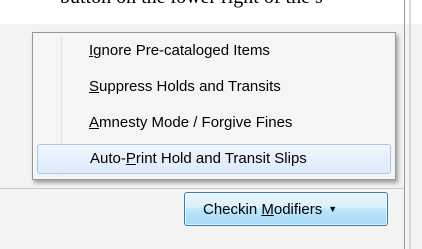  I want to click on menu-item-ignore-pre-cataloged: Ignore Pre-cataloged Items, so click(214, 51).